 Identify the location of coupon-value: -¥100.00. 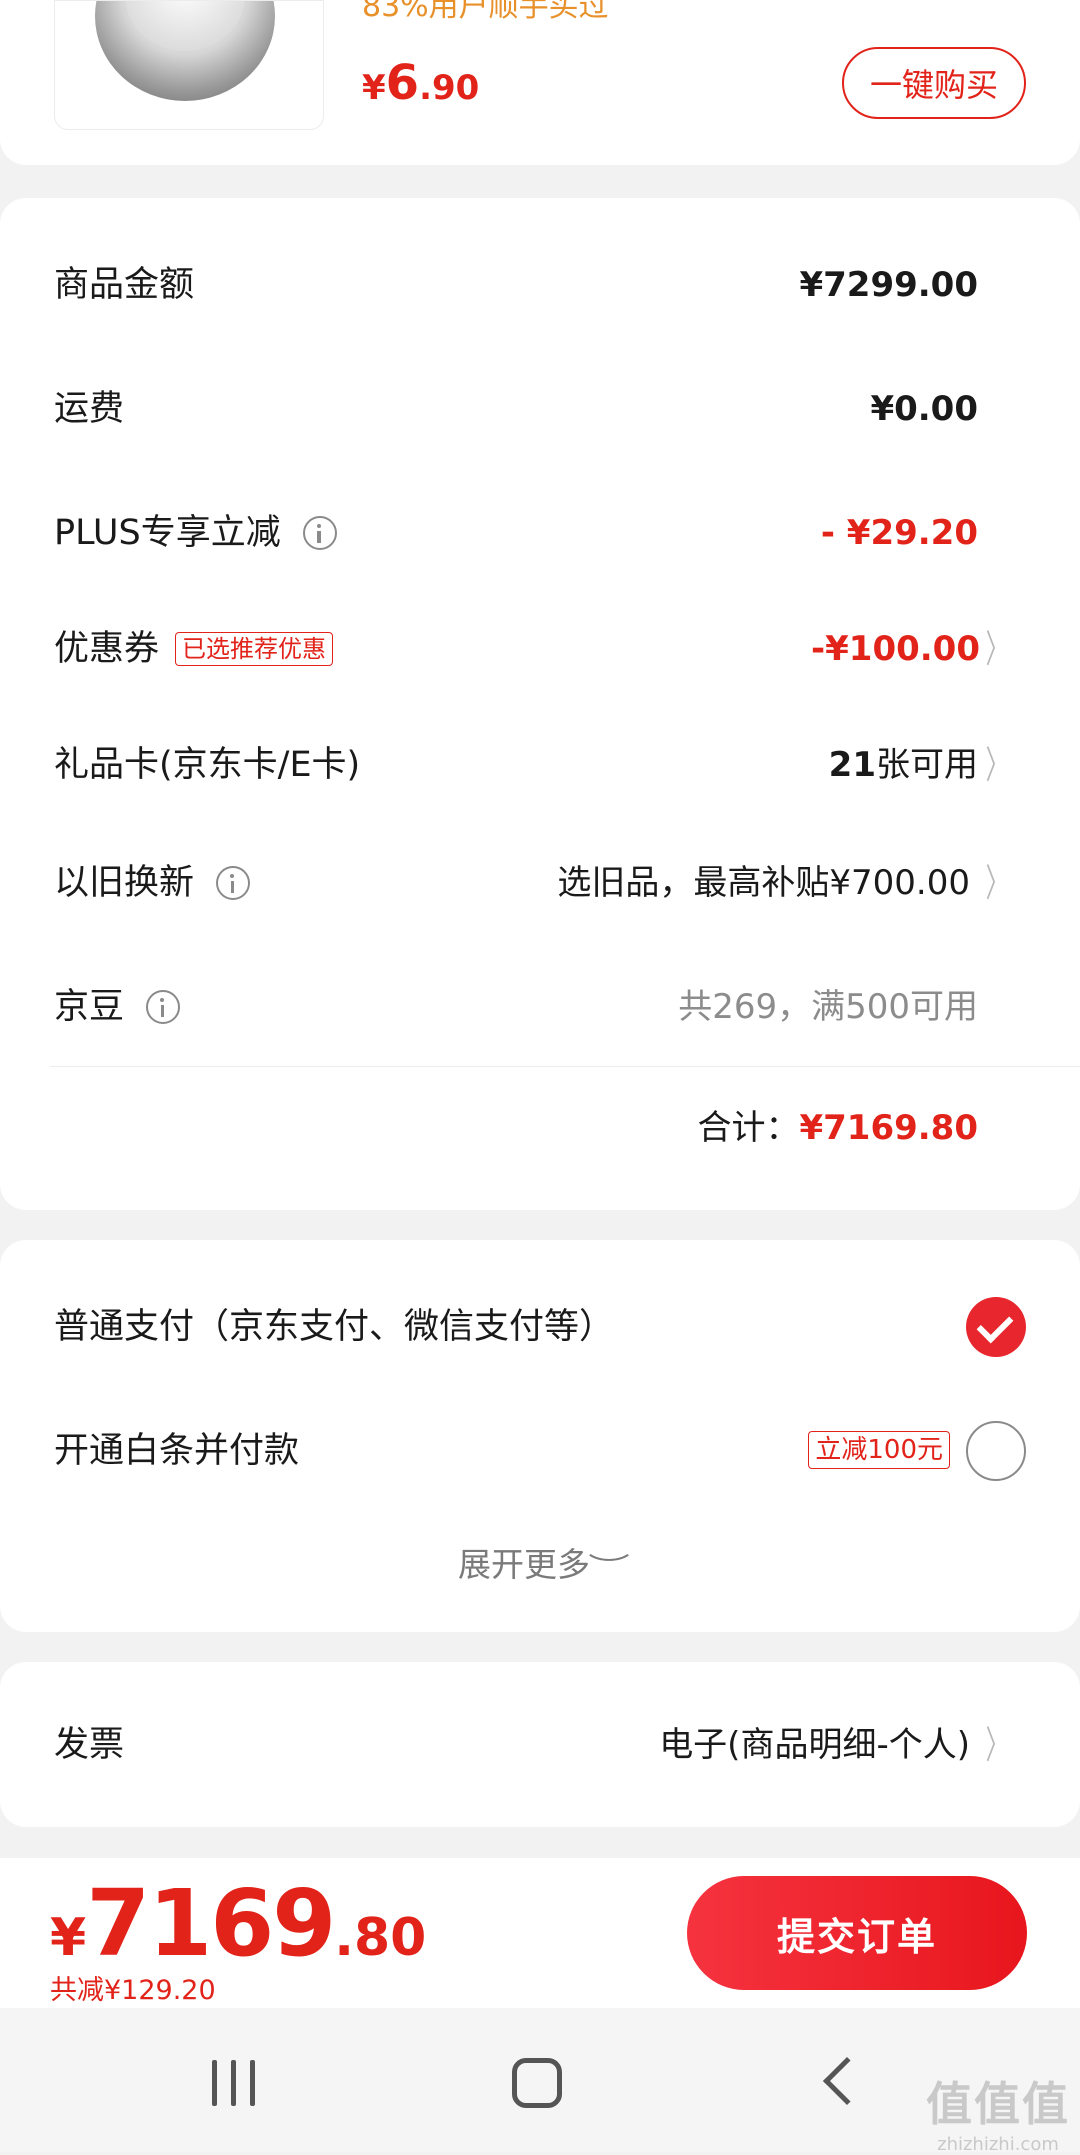
(895, 649).